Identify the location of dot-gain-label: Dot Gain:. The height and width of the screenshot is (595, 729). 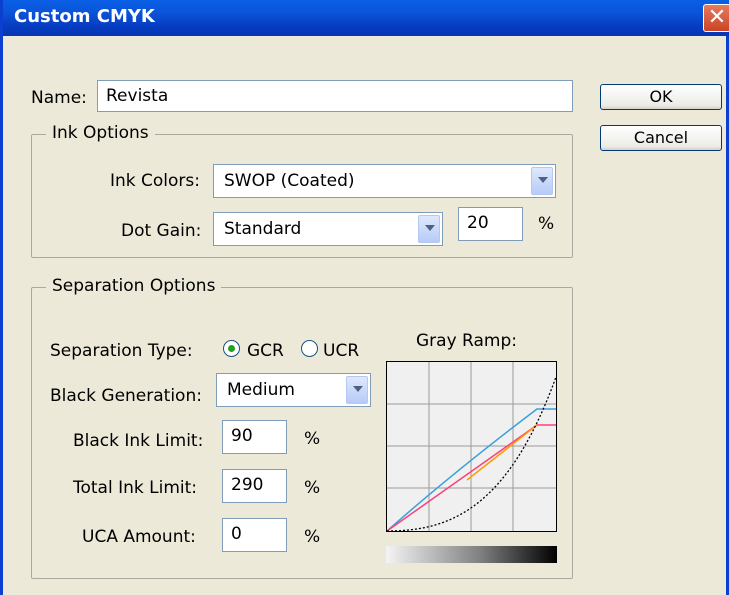
(161, 231).